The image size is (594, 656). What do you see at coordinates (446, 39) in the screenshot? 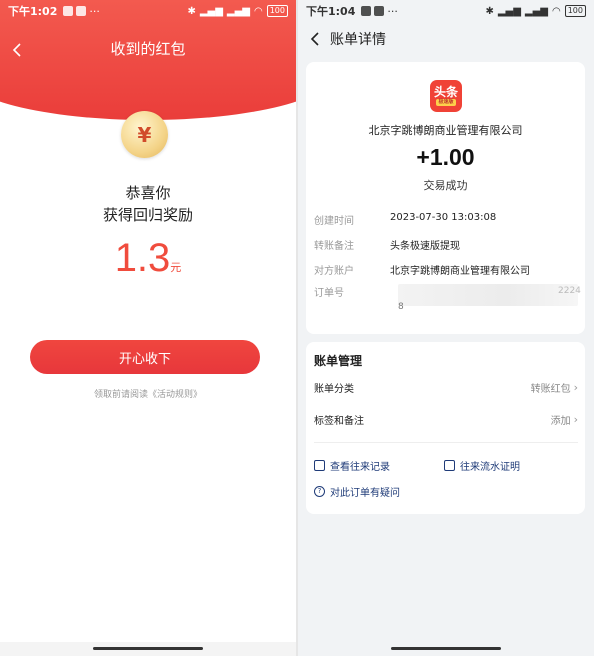
I see `right-header: 账单详情` at bounding box center [446, 39].